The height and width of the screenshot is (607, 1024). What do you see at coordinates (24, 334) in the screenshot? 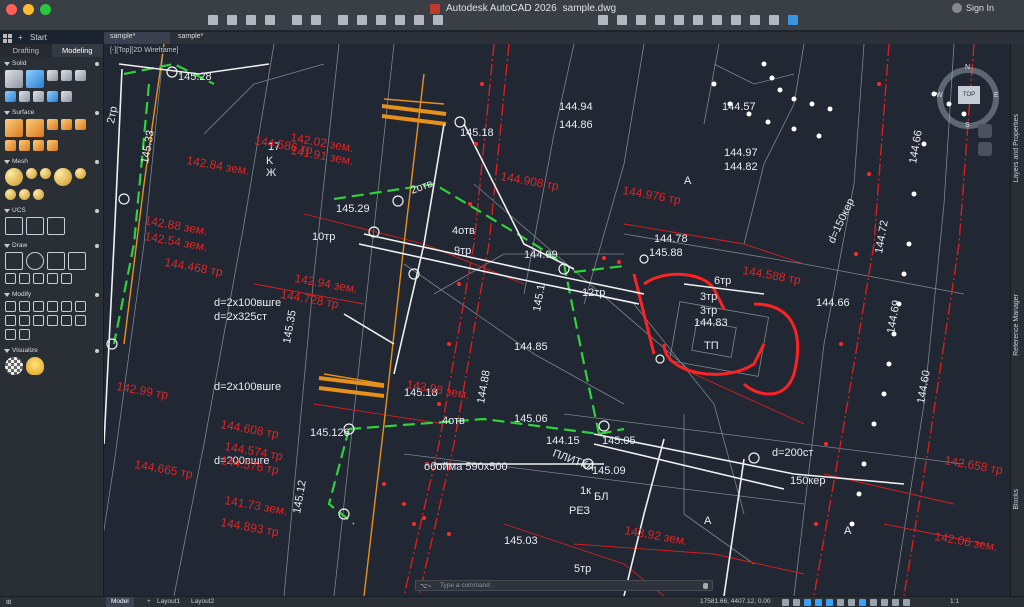
I see `erase-icon` at bounding box center [24, 334].